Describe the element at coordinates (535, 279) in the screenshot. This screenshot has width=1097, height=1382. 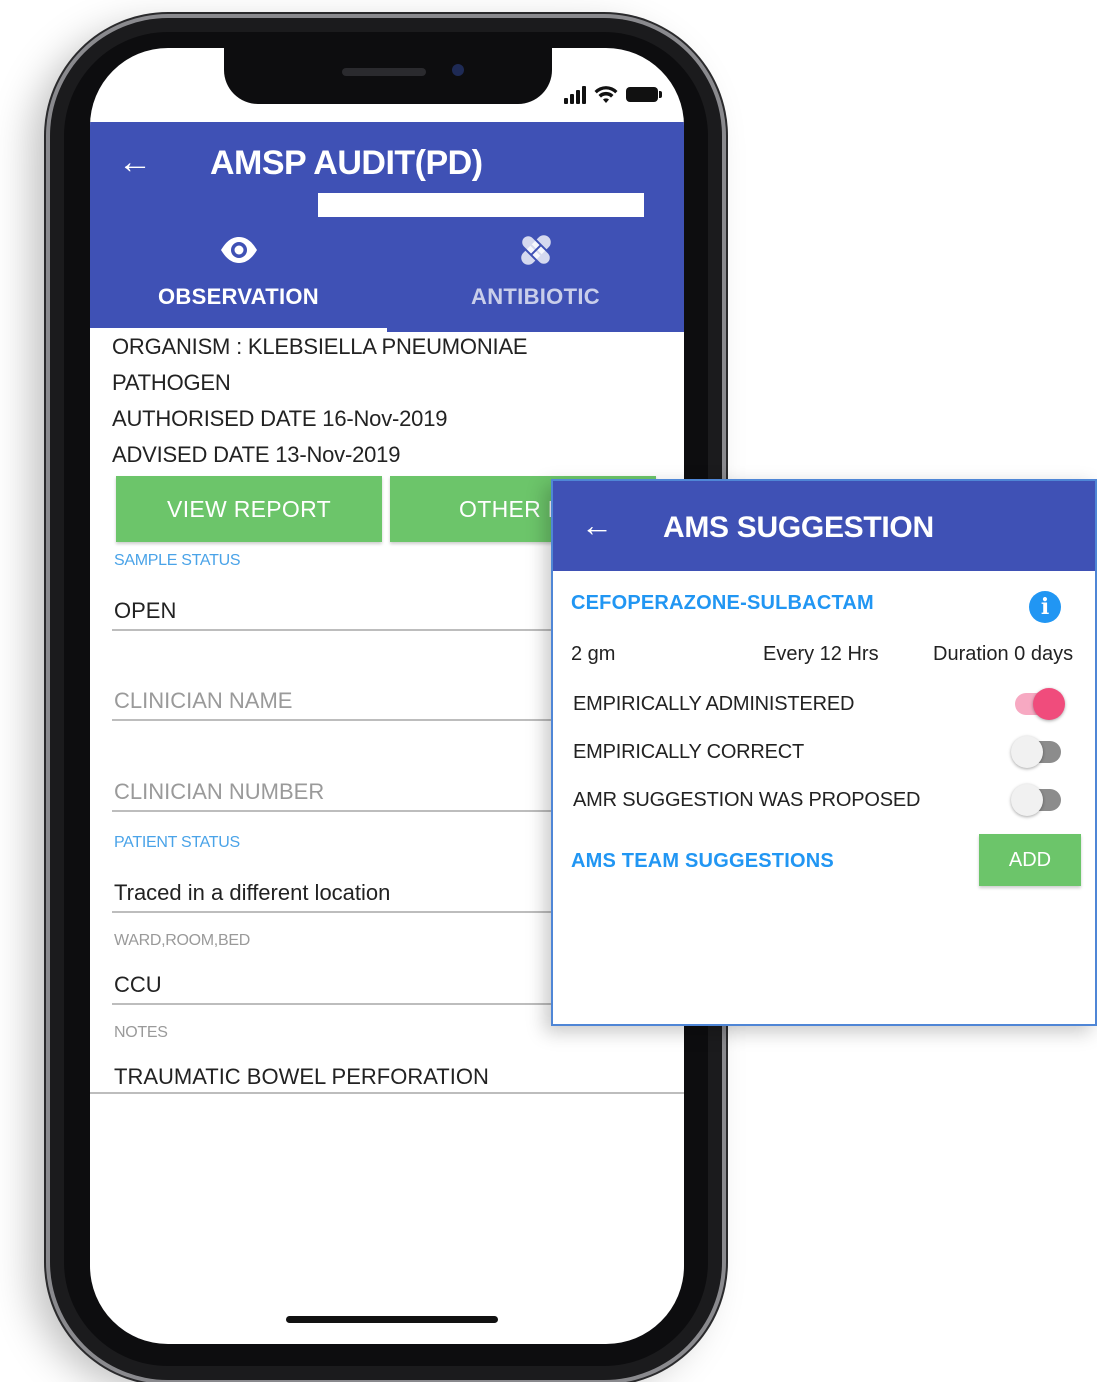
I see `tab-antibiotic: ANTIBIOTIC` at that location.